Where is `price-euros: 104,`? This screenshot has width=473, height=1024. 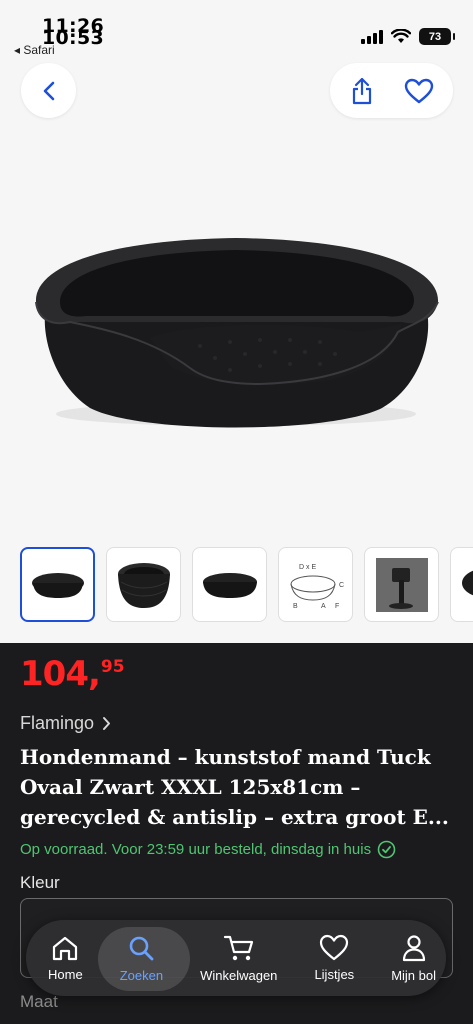
price-euros: 104, is located at coordinates (60, 674).